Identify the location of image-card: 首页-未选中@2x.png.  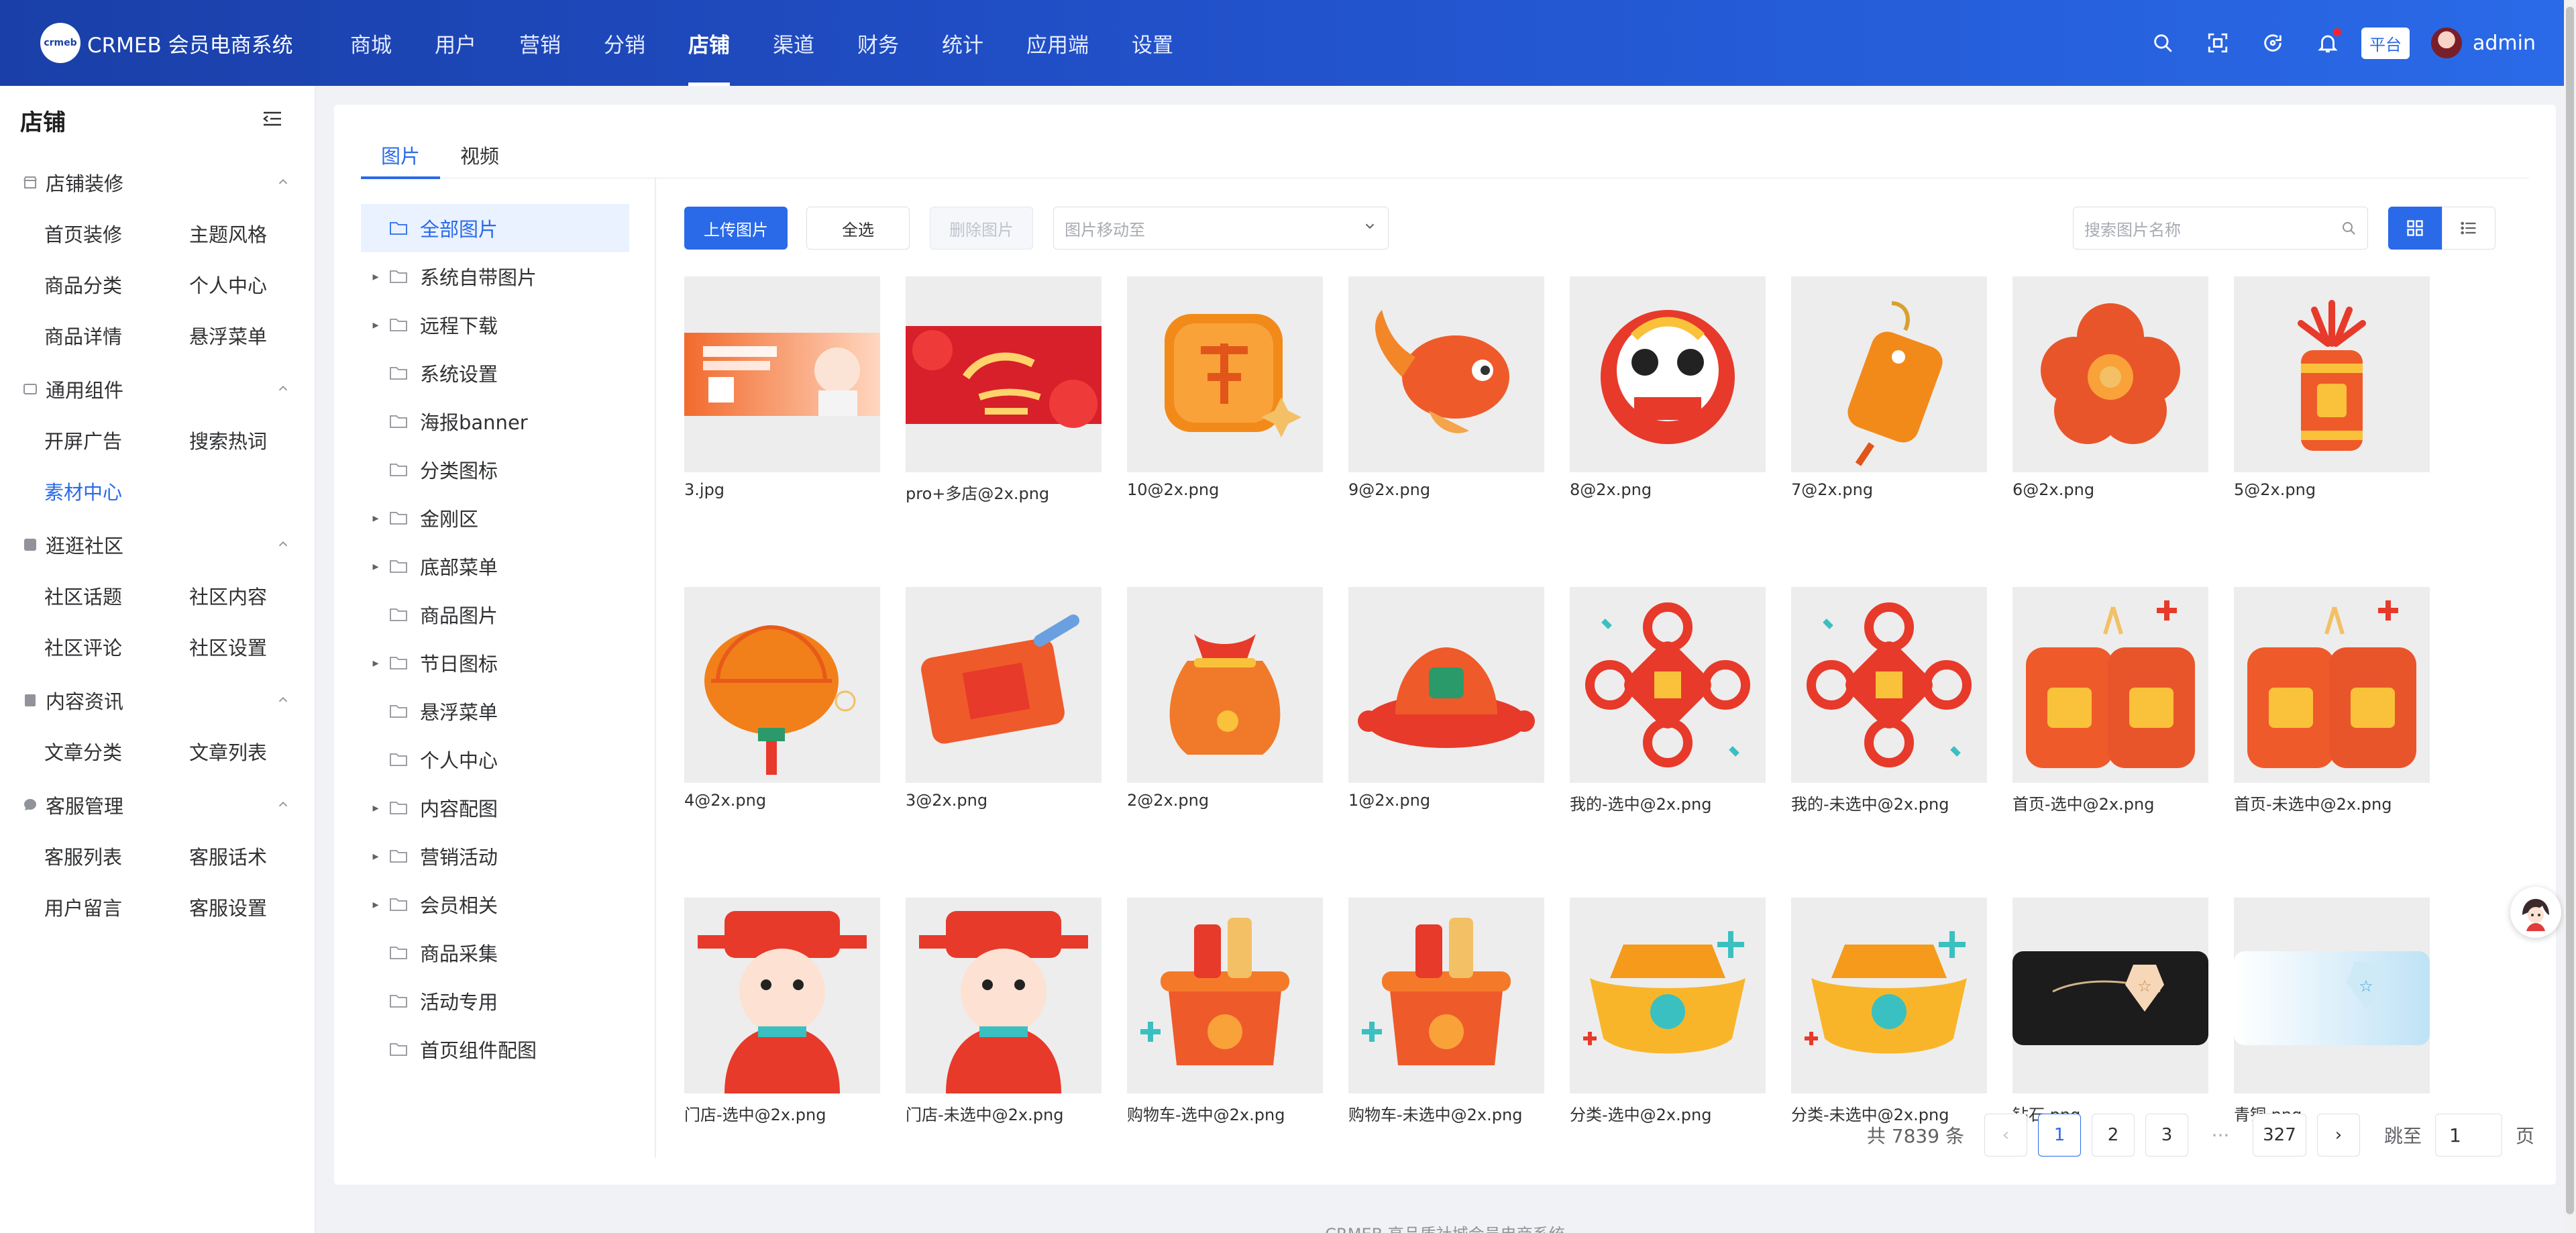
(2332, 700).